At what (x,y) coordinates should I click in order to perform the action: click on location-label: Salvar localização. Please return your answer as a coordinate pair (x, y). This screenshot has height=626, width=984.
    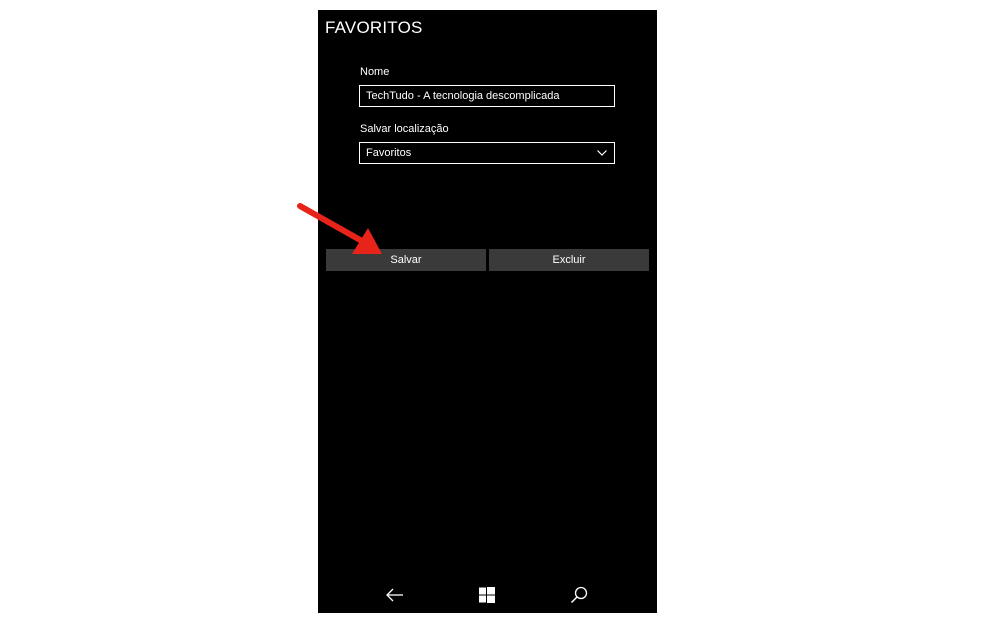
    Looking at the image, I should click on (404, 129).